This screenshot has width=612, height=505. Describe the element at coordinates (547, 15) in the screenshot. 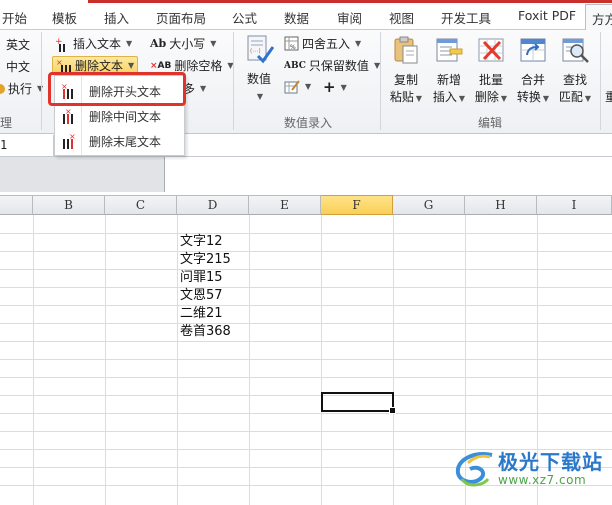

I see `tab-foxit-pdf: Foxit PDF` at that location.